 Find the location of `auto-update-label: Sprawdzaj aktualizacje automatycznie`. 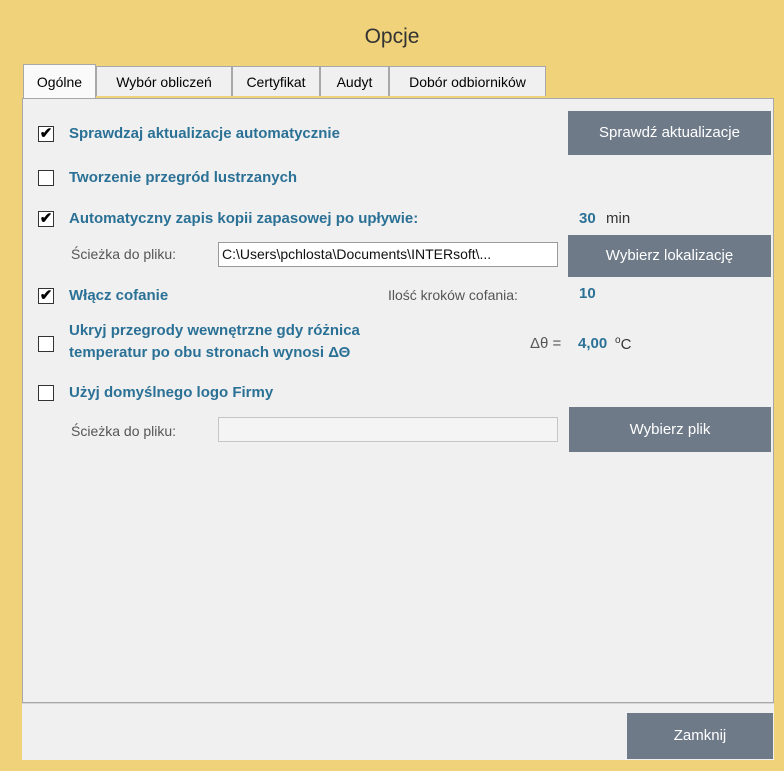

auto-update-label: Sprawdzaj aktualizacje automatycznie is located at coordinates (204, 133).